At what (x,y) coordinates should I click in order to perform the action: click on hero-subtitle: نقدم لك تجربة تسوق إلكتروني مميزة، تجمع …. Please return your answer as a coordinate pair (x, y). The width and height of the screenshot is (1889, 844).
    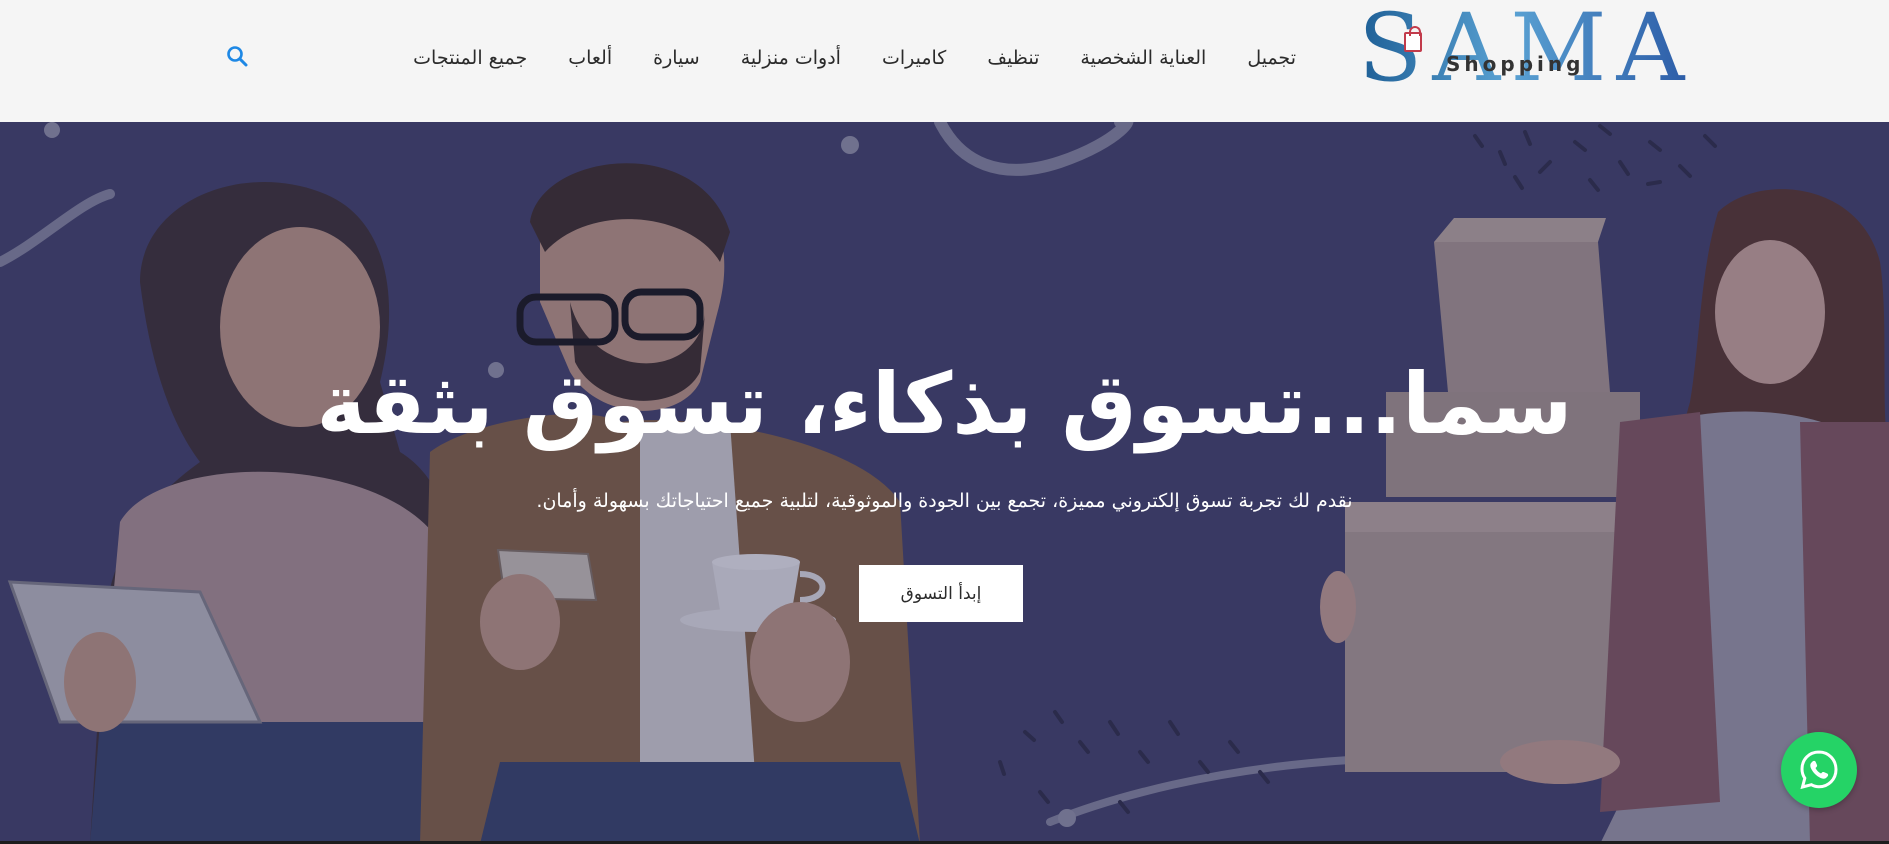
    Looking at the image, I should click on (944, 501).